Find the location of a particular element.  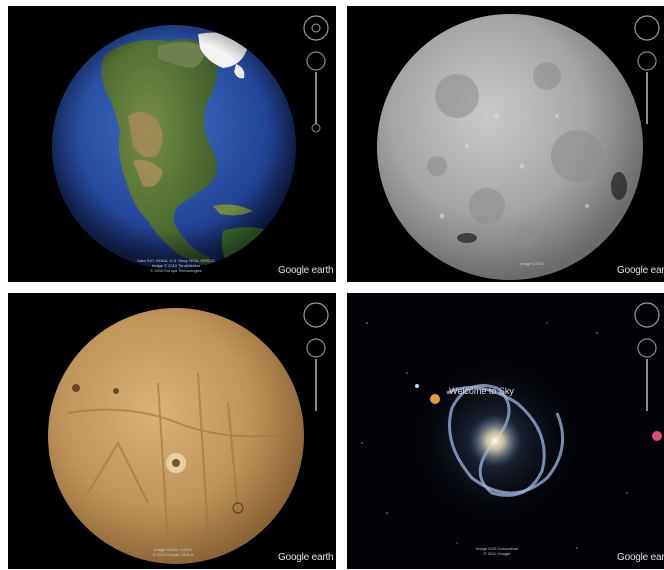

attribution-line: Image USGS is located at coordinates (532, 263).